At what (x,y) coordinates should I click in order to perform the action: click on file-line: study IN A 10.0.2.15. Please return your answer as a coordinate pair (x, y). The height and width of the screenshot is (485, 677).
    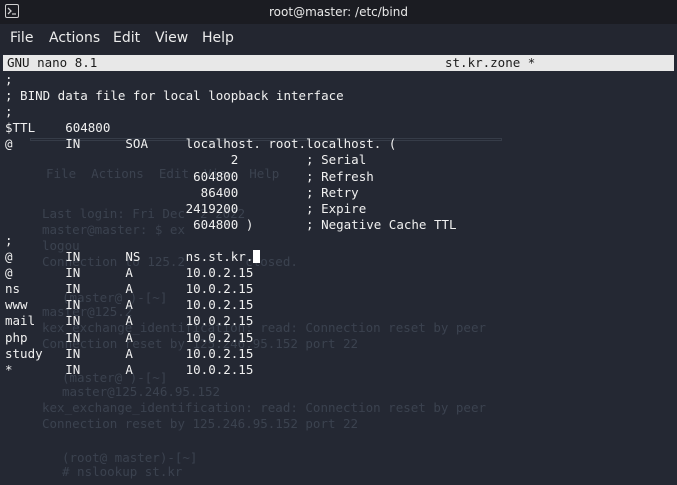
    Looking at the image, I should click on (231, 354).